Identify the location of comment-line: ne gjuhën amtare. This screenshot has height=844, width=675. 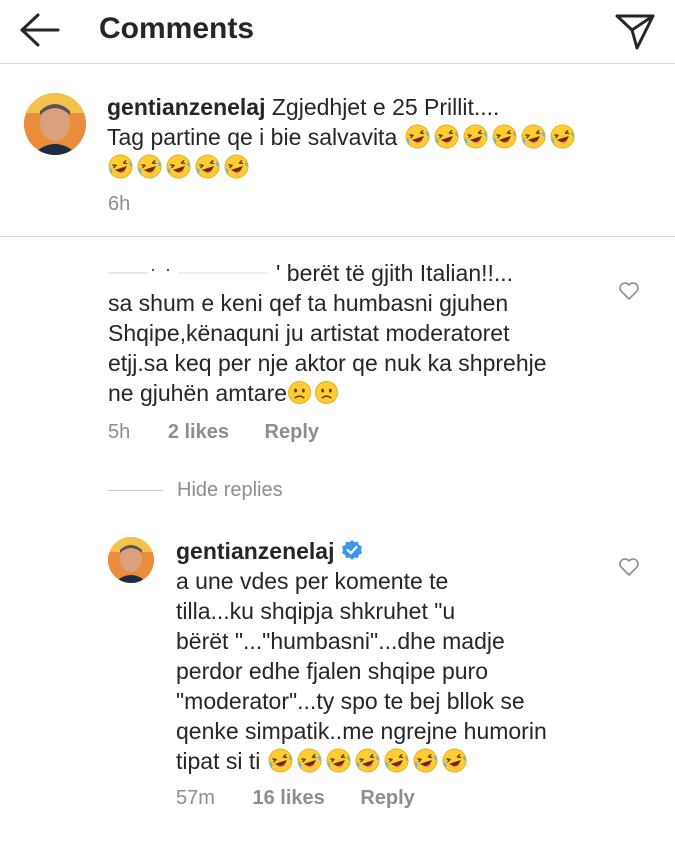
(198, 393).